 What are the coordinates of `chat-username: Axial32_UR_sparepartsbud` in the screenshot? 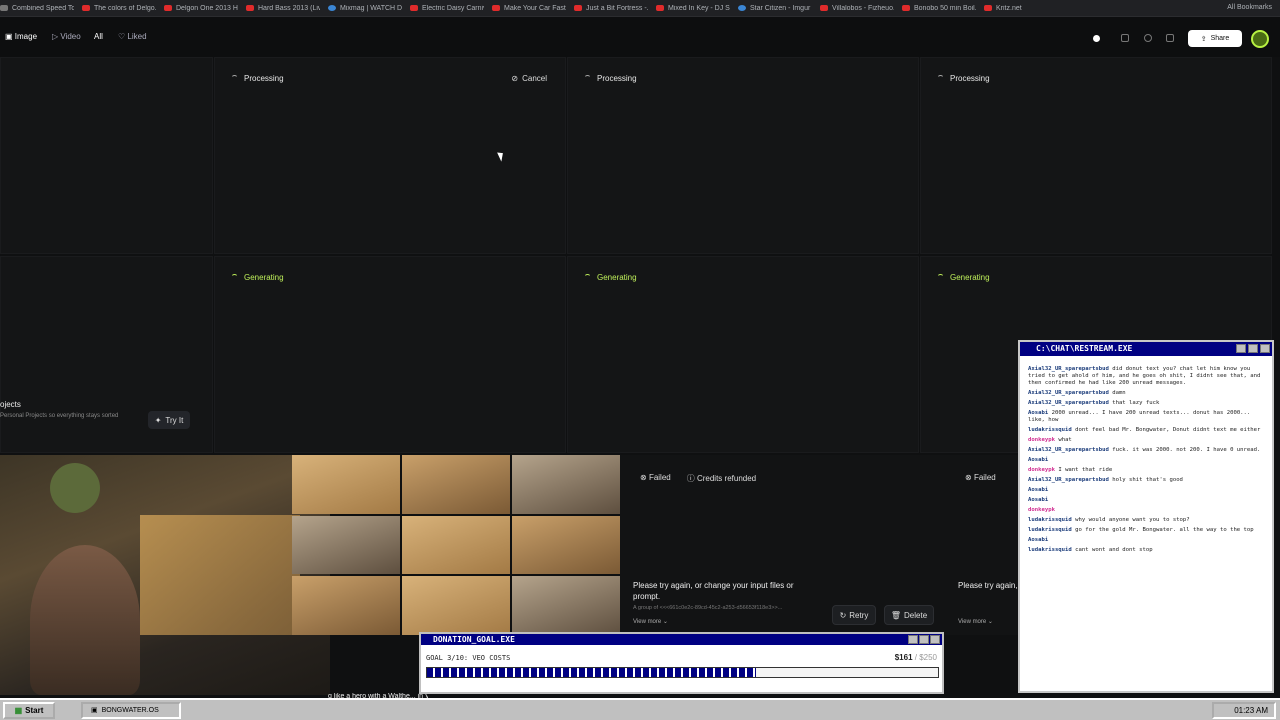 It's located at (1068, 393).